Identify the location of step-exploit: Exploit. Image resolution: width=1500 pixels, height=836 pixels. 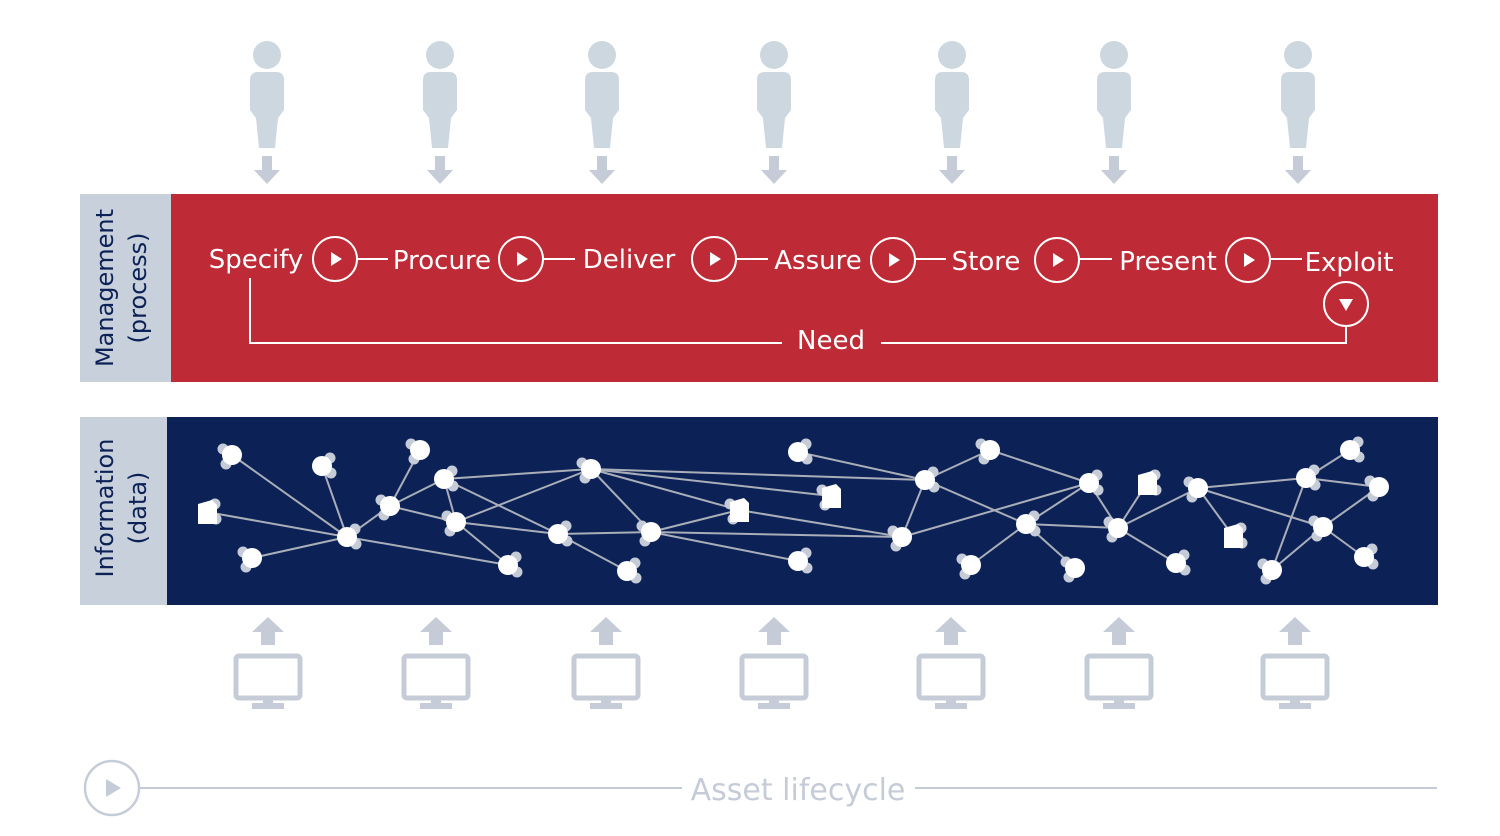
(1349, 263).